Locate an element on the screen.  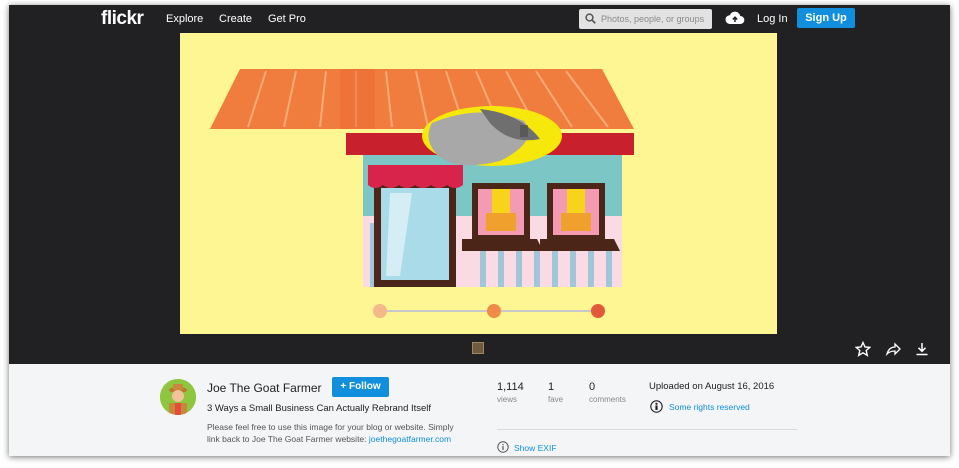
views-label: views is located at coordinates (507, 399).